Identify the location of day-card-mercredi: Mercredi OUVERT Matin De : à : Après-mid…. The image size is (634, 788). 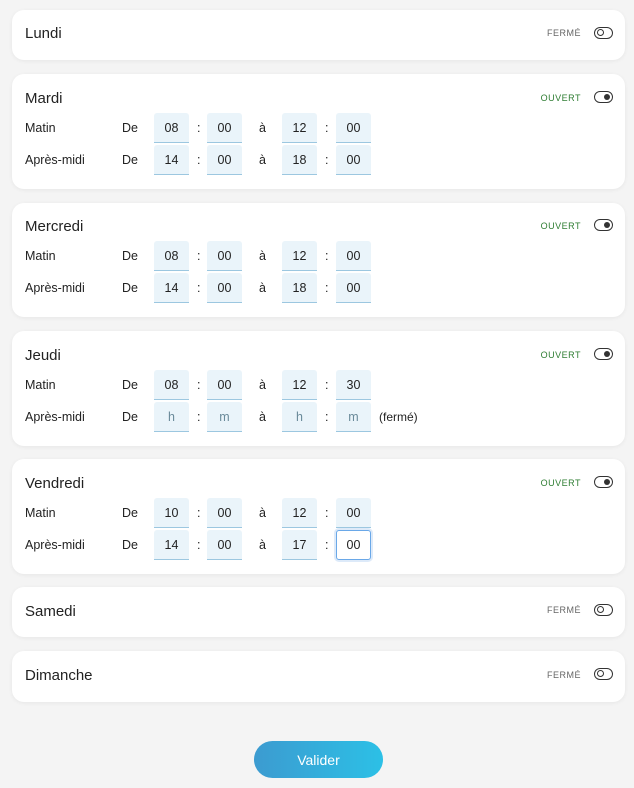
(318, 260).